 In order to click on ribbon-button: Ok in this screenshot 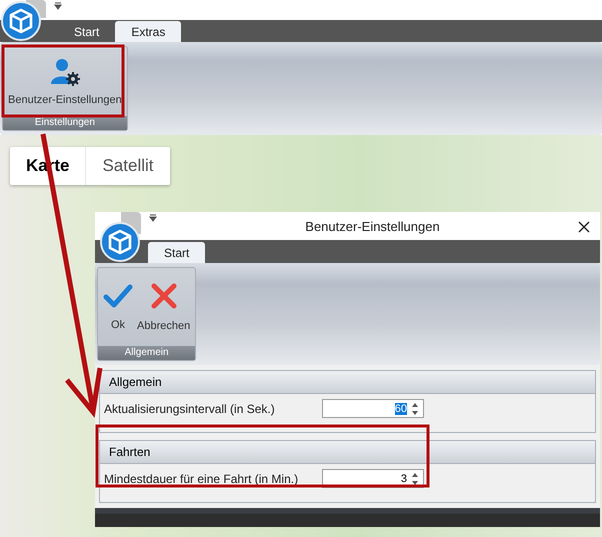, I will do `click(118, 307)`.